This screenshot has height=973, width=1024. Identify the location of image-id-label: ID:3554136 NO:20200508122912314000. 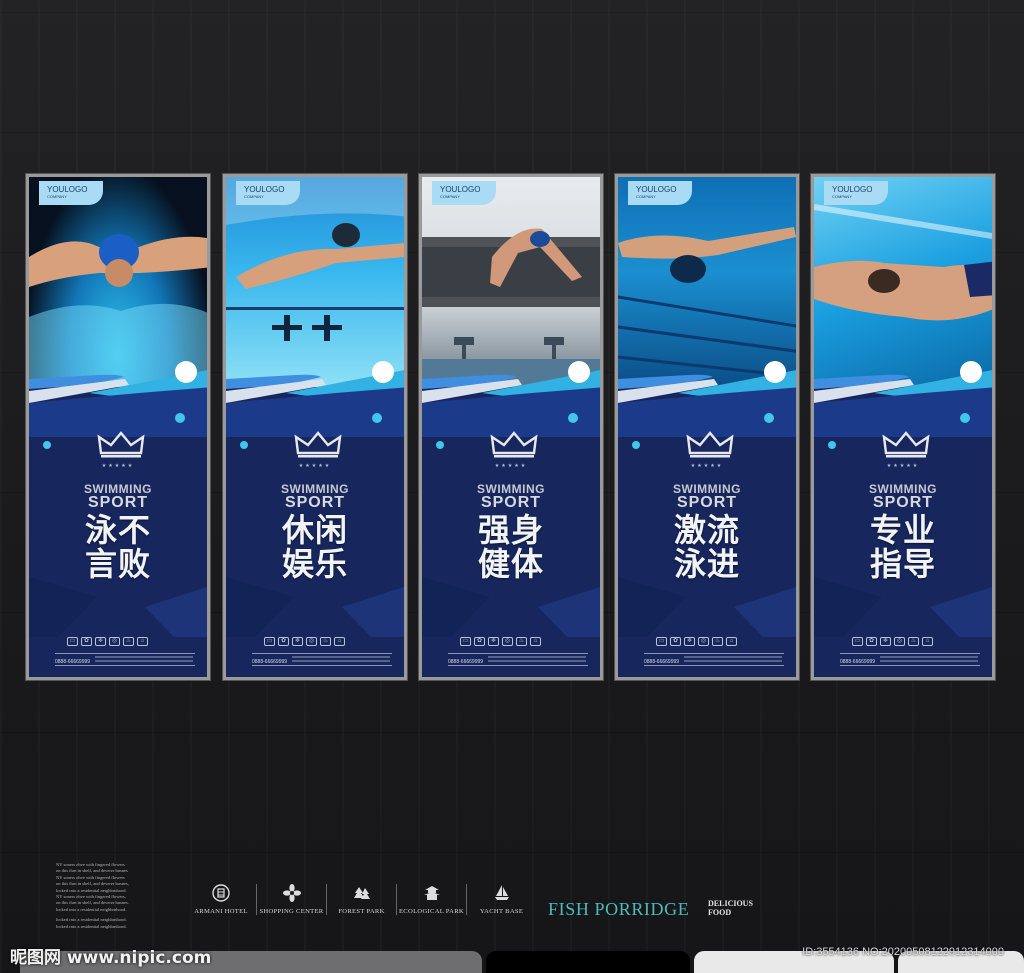
(903, 952).